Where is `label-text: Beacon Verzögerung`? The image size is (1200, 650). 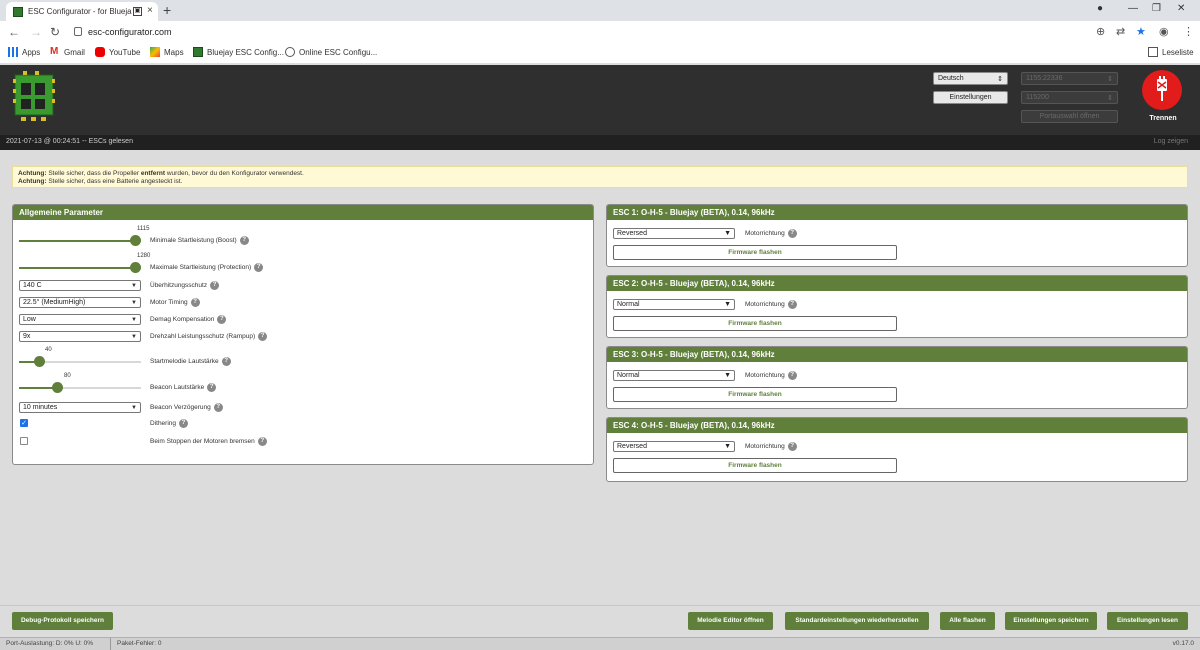 label-text: Beacon Verzögerung is located at coordinates (180, 407).